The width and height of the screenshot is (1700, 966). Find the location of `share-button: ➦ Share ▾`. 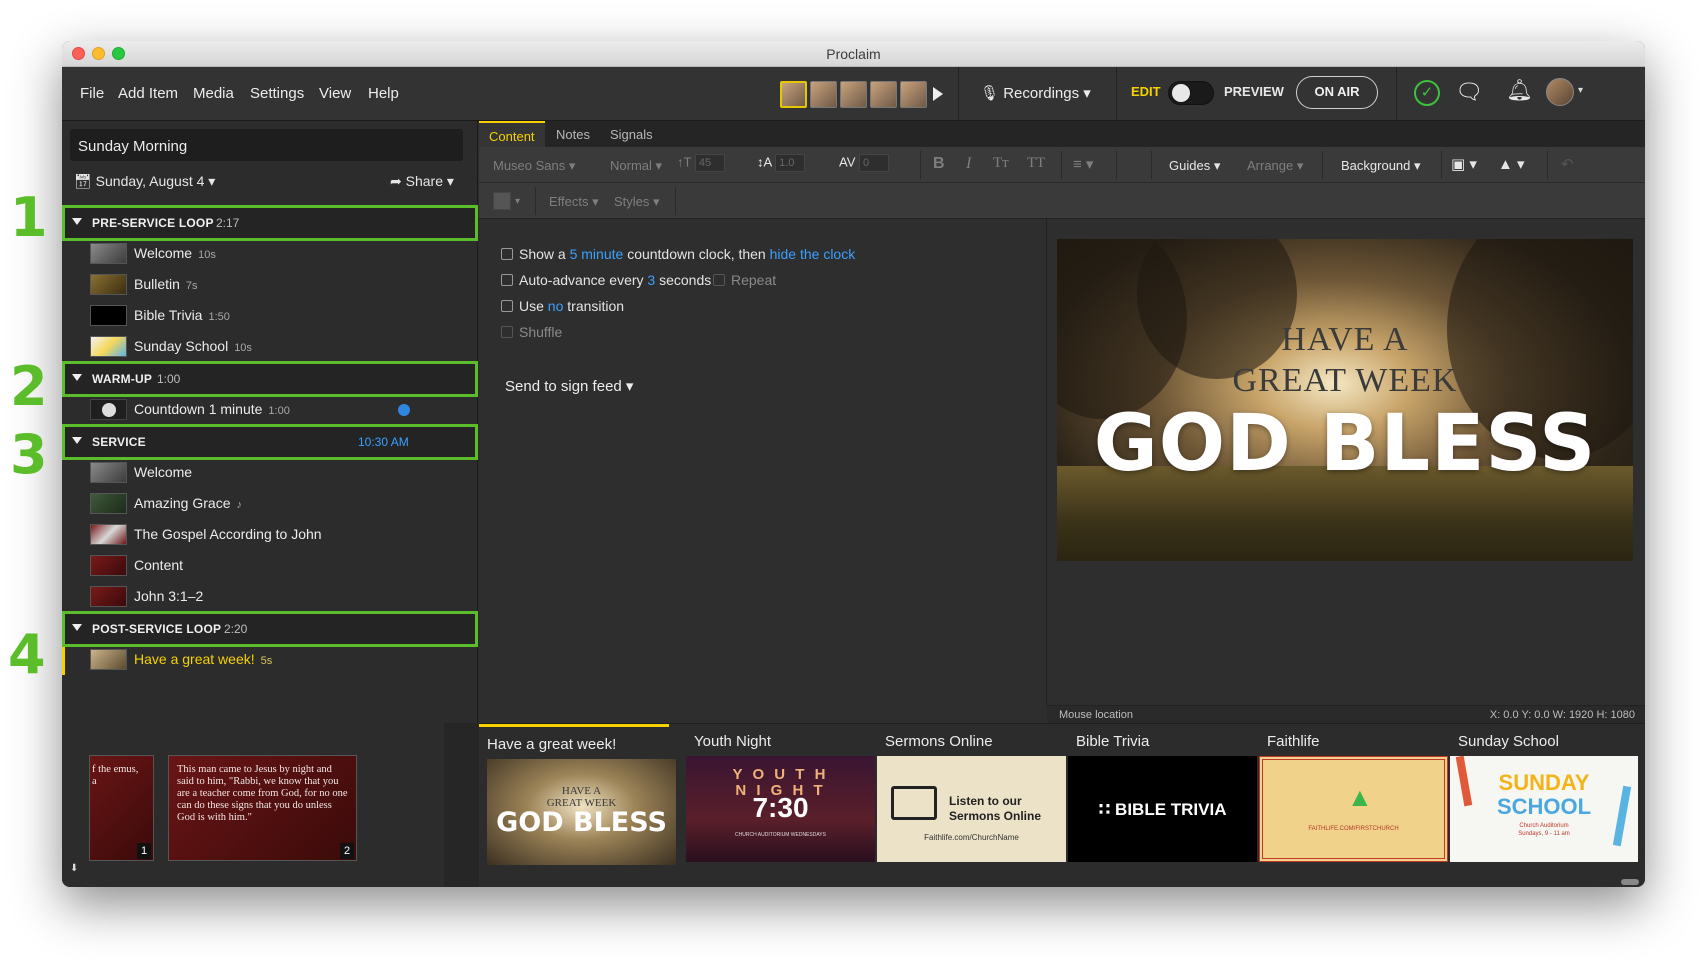

share-button: ➦ Share ▾ is located at coordinates (422, 181).